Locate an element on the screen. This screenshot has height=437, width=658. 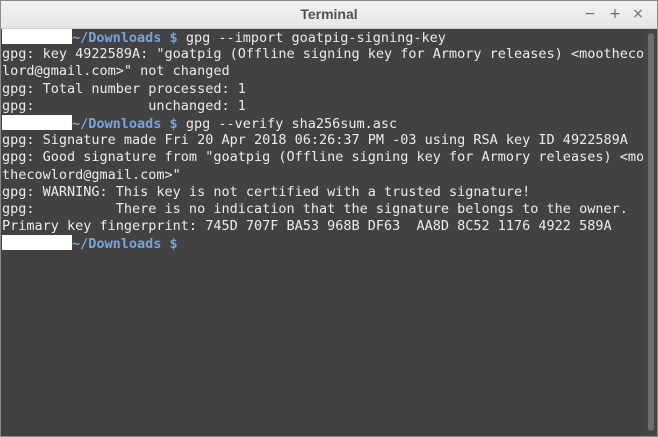
prompt-line: ~/Downloads $ gpg --verify sha256sum.asc is located at coordinates (322, 123).